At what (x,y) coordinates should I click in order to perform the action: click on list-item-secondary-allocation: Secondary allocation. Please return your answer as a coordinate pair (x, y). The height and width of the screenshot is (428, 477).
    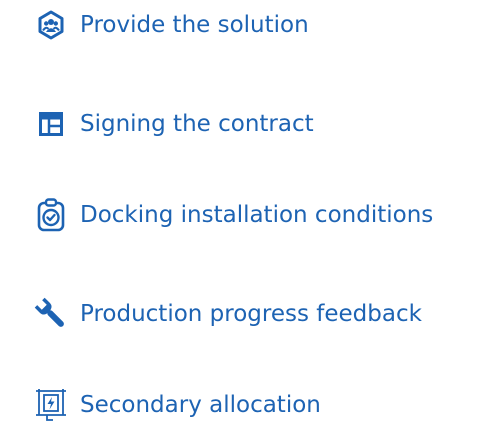
    Looking at the image, I should click on (175, 405).